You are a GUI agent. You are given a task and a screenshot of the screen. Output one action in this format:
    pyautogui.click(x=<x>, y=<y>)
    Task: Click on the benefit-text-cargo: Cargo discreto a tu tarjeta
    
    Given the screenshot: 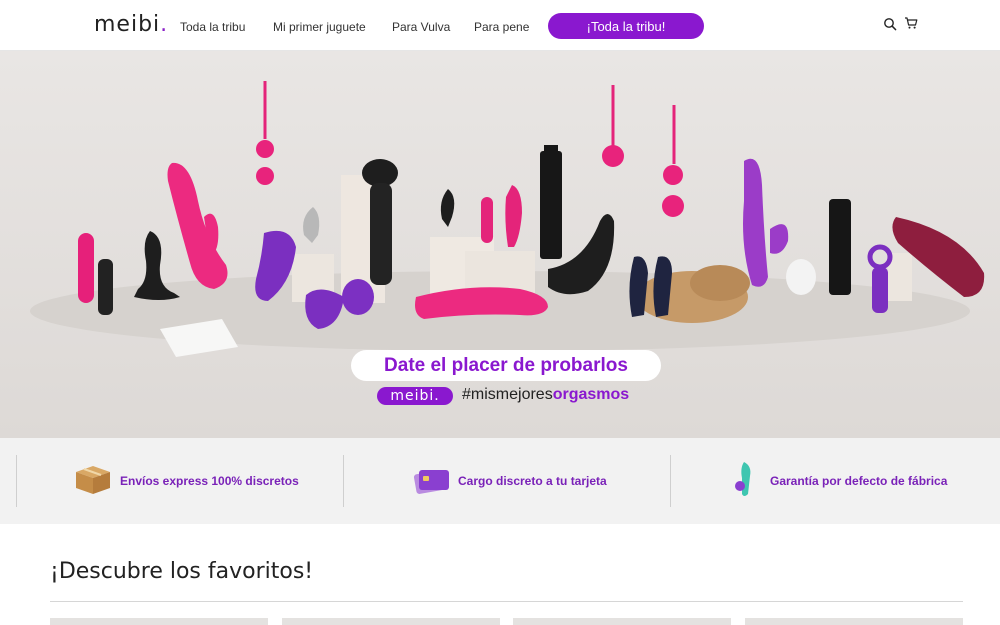 What is the action you would take?
    pyautogui.click(x=532, y=481)
    